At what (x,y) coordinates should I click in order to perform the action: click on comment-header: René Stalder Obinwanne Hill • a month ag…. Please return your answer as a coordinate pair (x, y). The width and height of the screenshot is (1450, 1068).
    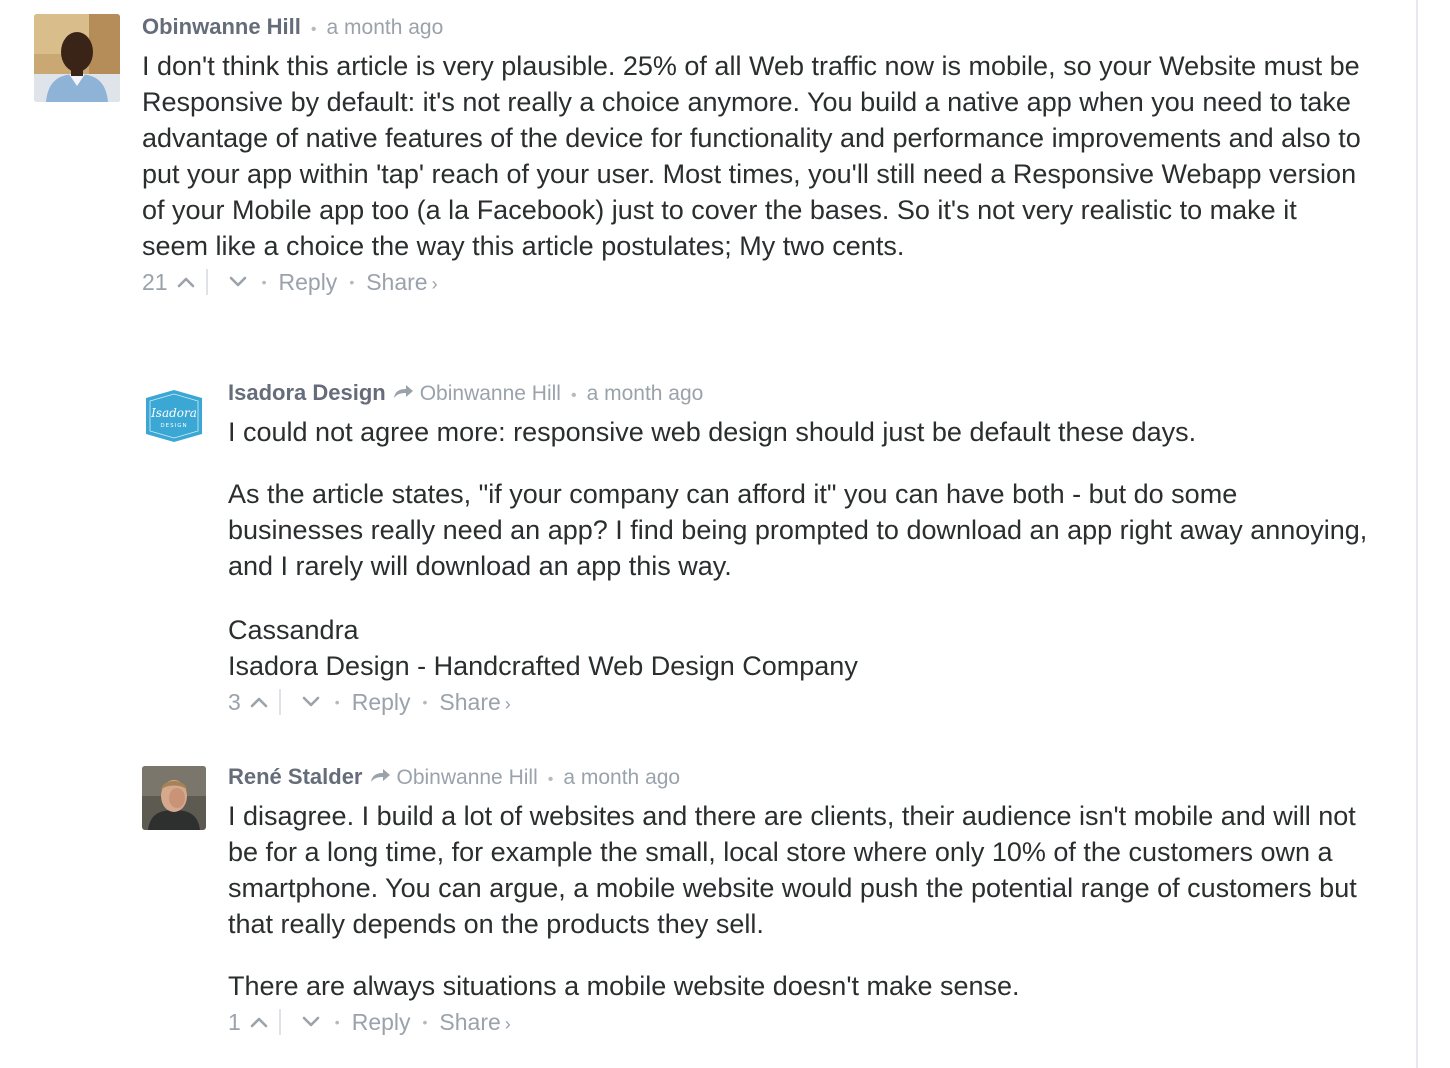
    Looking at the image, I should click on (803, 777).